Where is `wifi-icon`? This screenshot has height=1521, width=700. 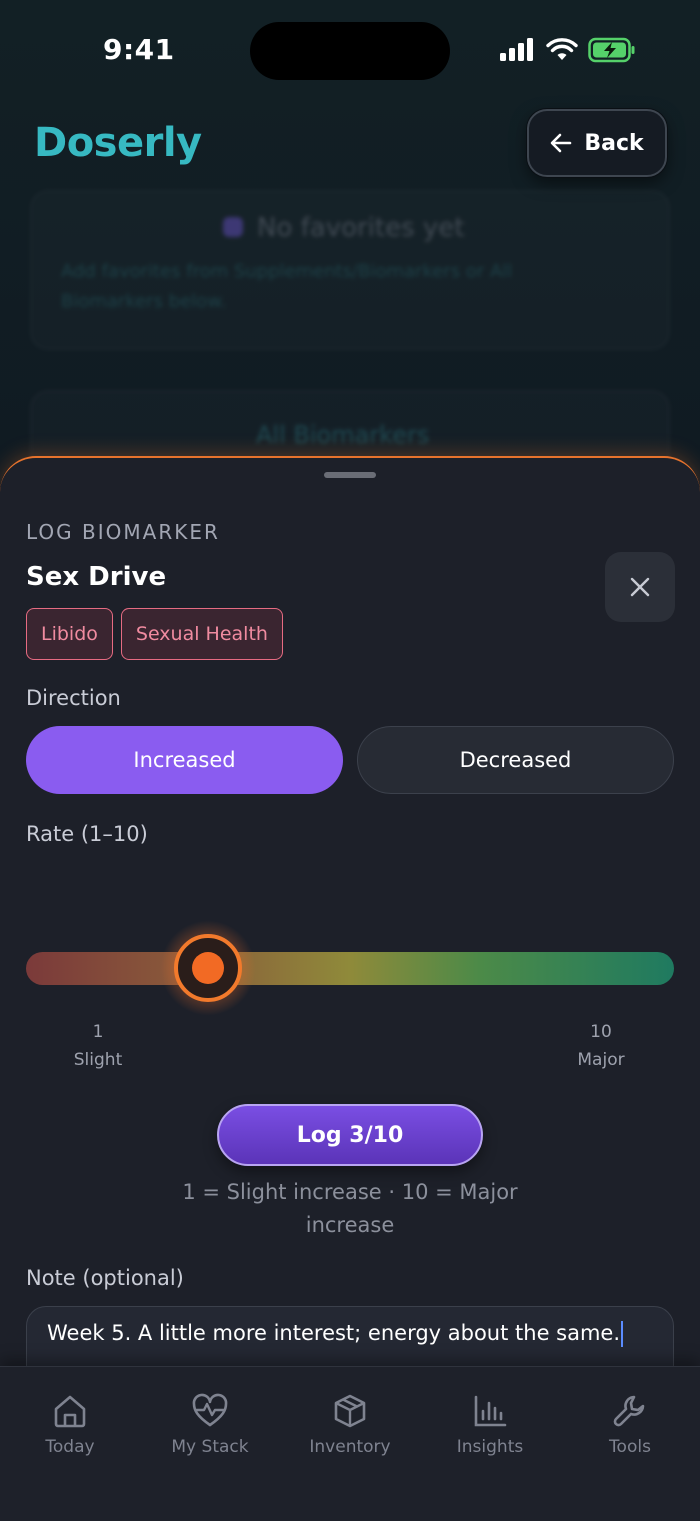 wifi-icon is located at coordinates (562, 49).